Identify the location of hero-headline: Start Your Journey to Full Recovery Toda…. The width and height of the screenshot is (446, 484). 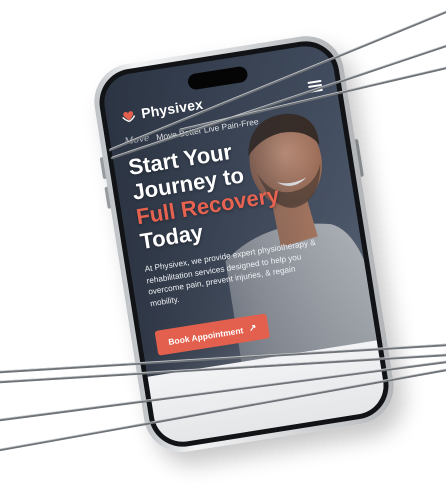
(237, 188).